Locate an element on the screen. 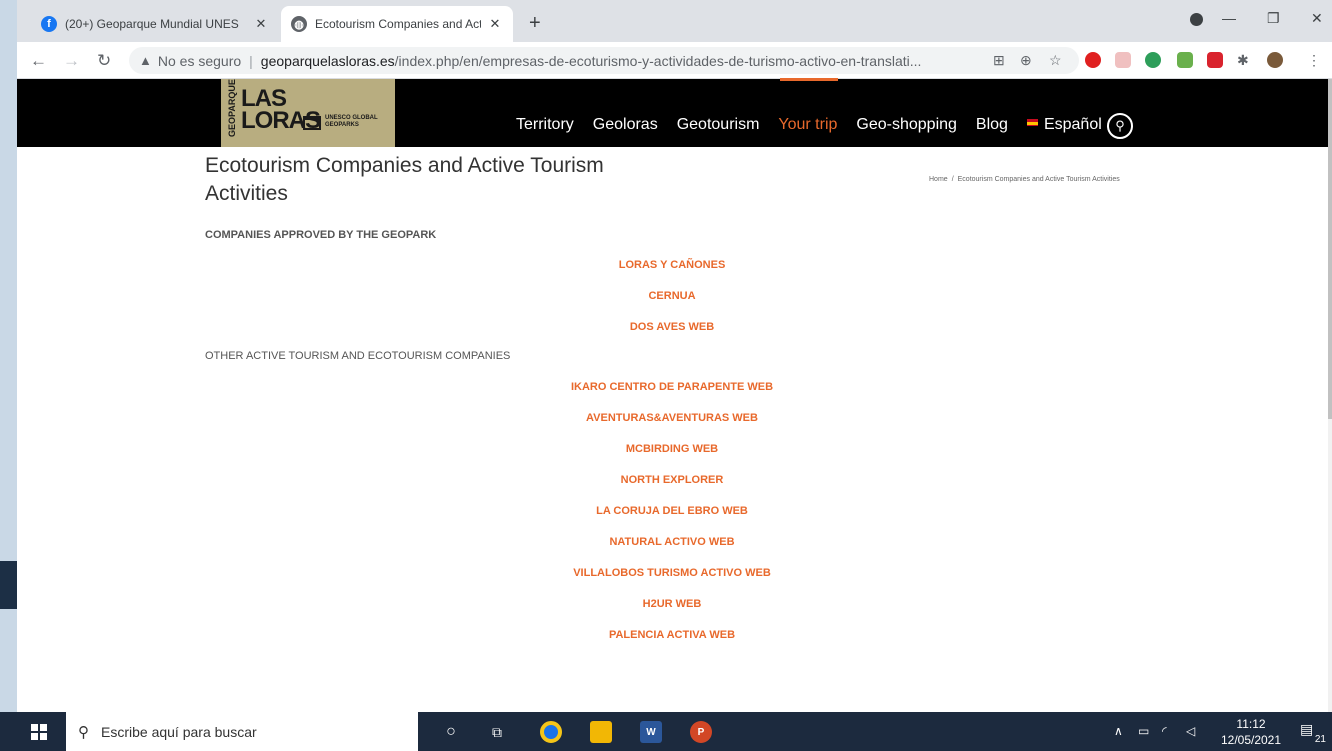 The width and height of the screenshot is (1332, 751). page-scrollbar is located at coordinates (1330, 395).